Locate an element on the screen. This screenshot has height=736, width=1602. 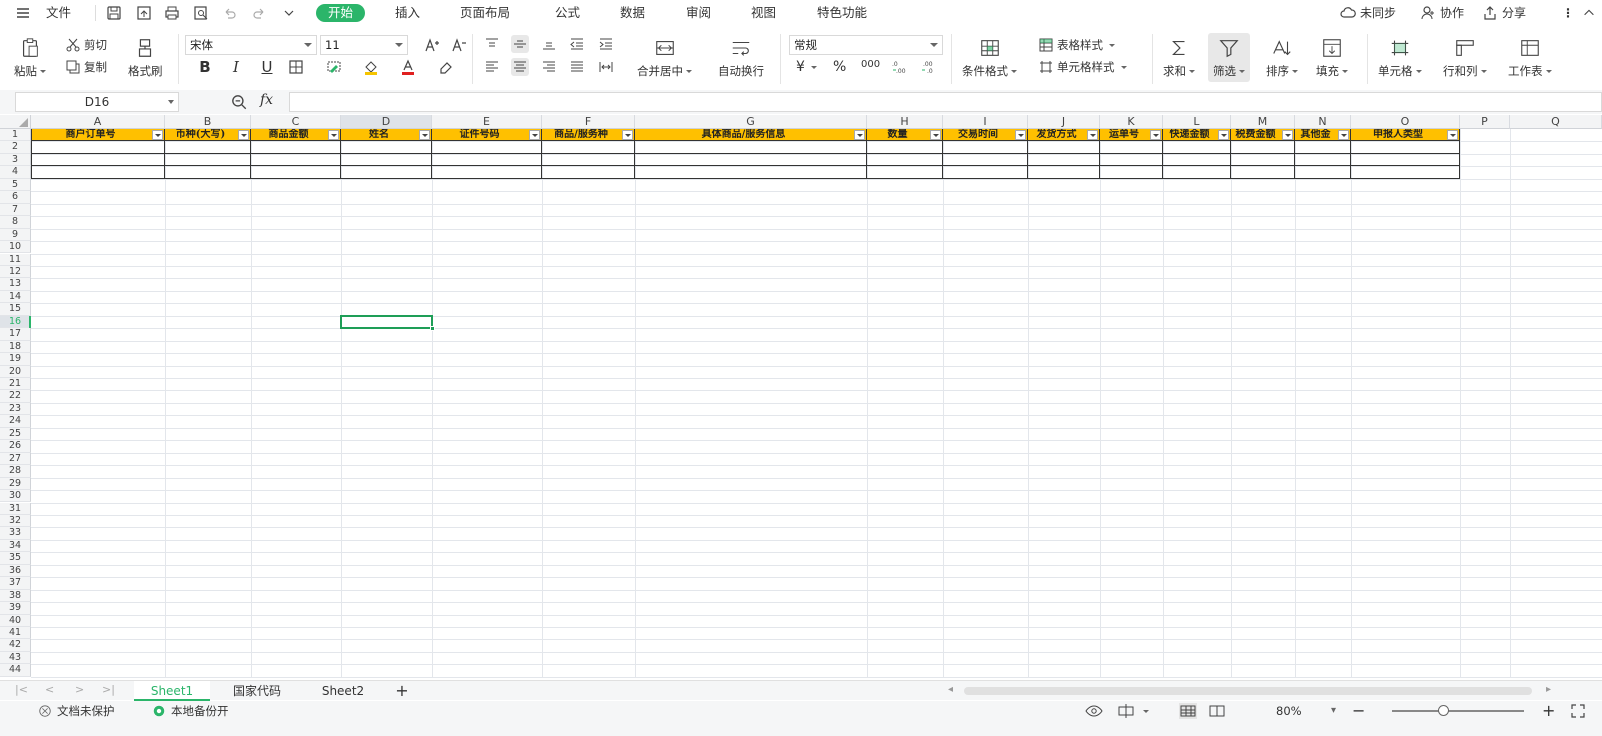
local-backup-status: 本地备份开 is located at coordinates (190, 711).